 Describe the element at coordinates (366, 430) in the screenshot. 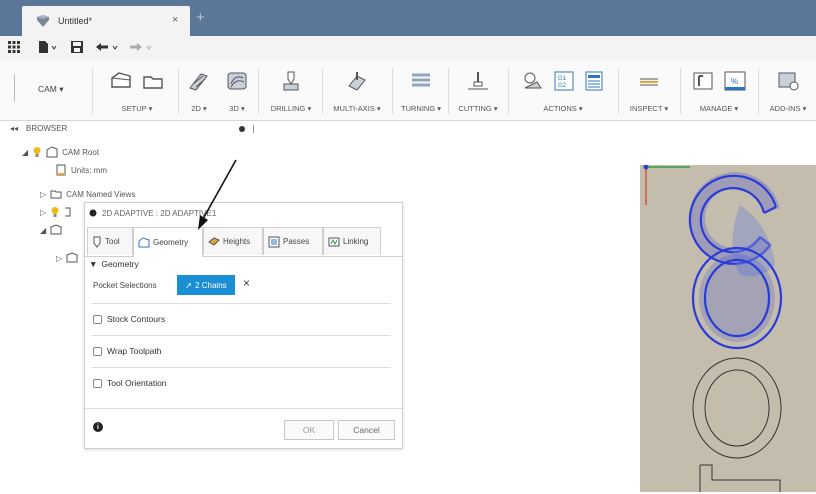

I see `cancel-button: Cancel` at that location.